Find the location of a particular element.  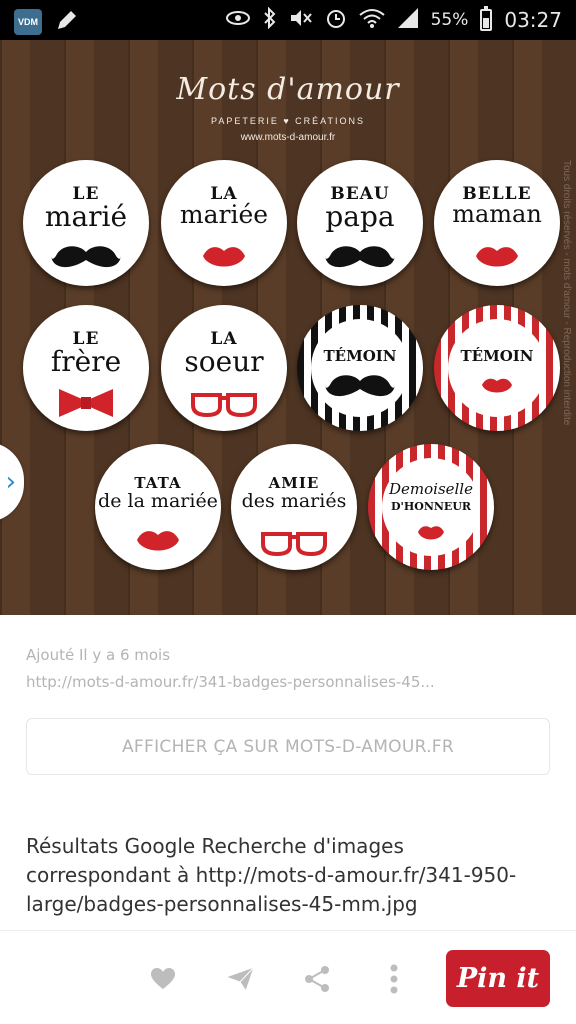

action-bar: Pin it is located at coordinates (288, 977).